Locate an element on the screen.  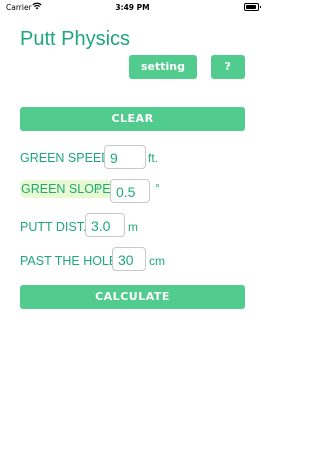
past-hole-field: 30 is located at coordinates (129, 259).